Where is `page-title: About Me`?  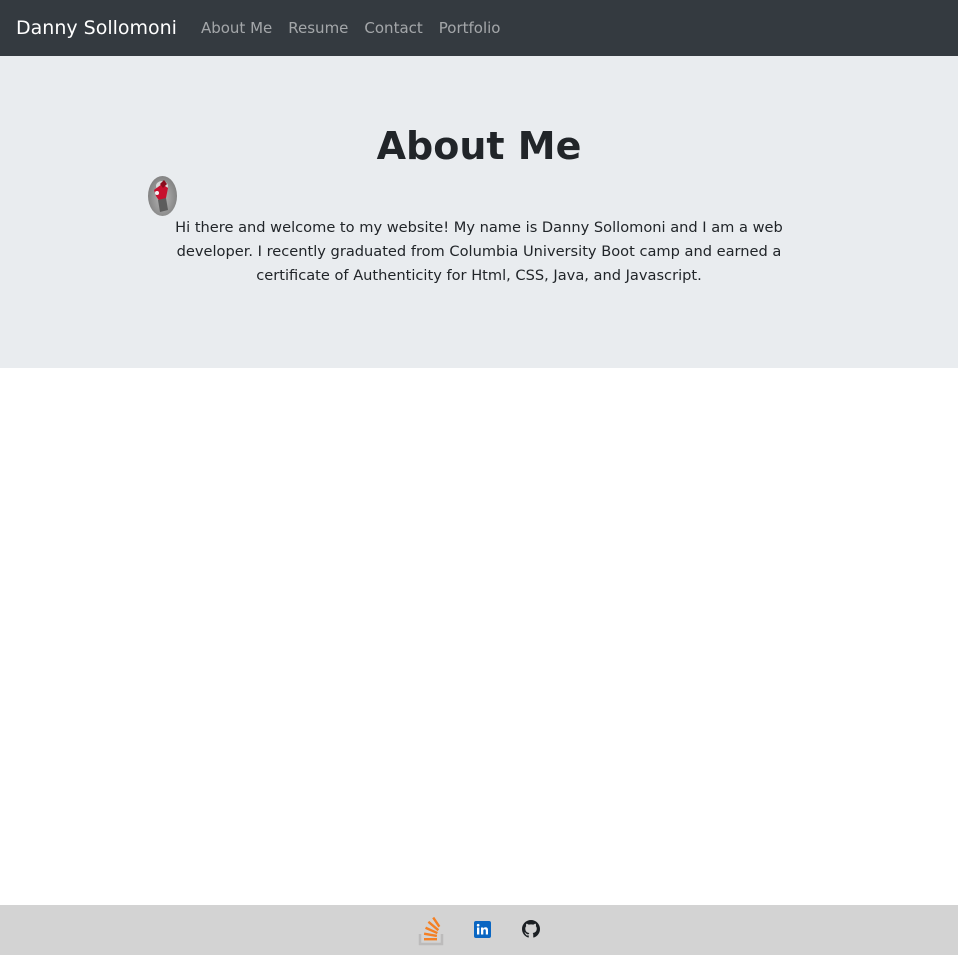
page-title: About Me is located at coordinates (479, 146).